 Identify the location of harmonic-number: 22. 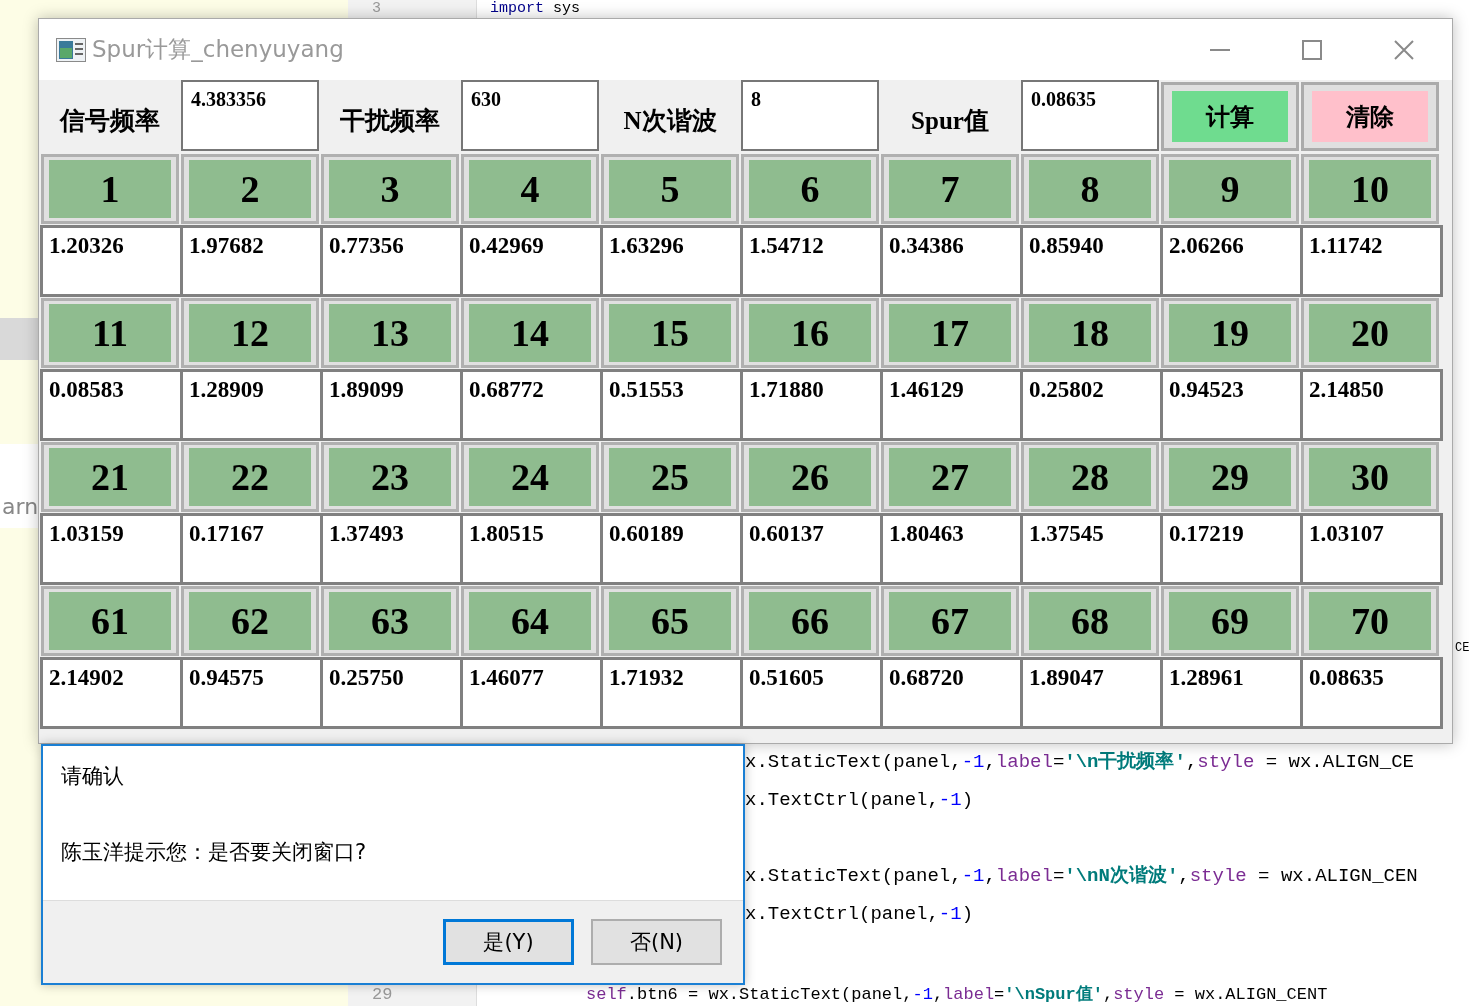
(250, 477).